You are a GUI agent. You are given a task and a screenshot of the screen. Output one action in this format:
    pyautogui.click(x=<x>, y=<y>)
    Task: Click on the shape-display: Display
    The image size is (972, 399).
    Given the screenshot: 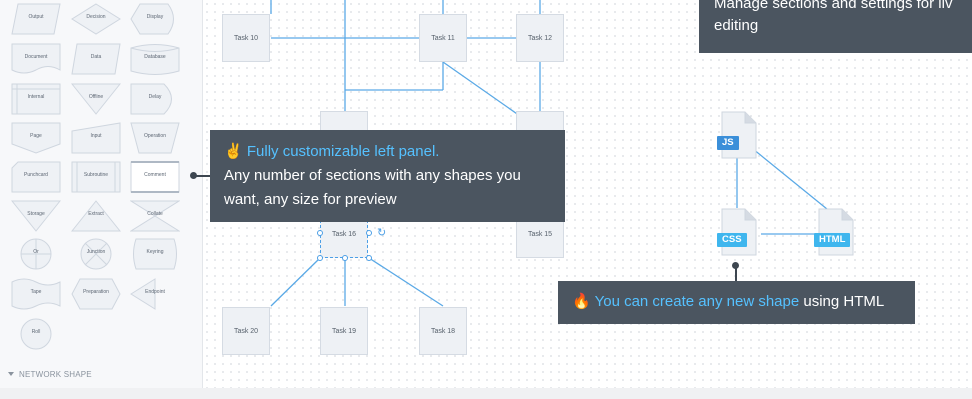 What is the action you would take?
    pyautogui.click(x=155, y=19)
    